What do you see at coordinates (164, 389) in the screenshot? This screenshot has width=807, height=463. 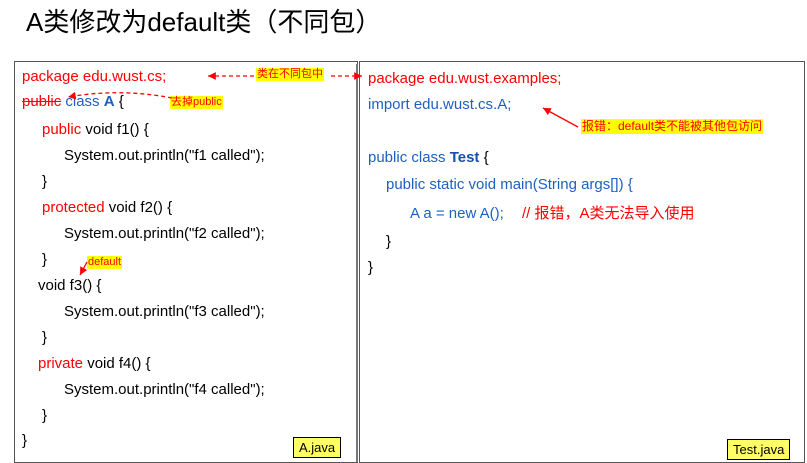 I see `f4-body: System.out.println("f4 called");` at bounding box center [164, 389].